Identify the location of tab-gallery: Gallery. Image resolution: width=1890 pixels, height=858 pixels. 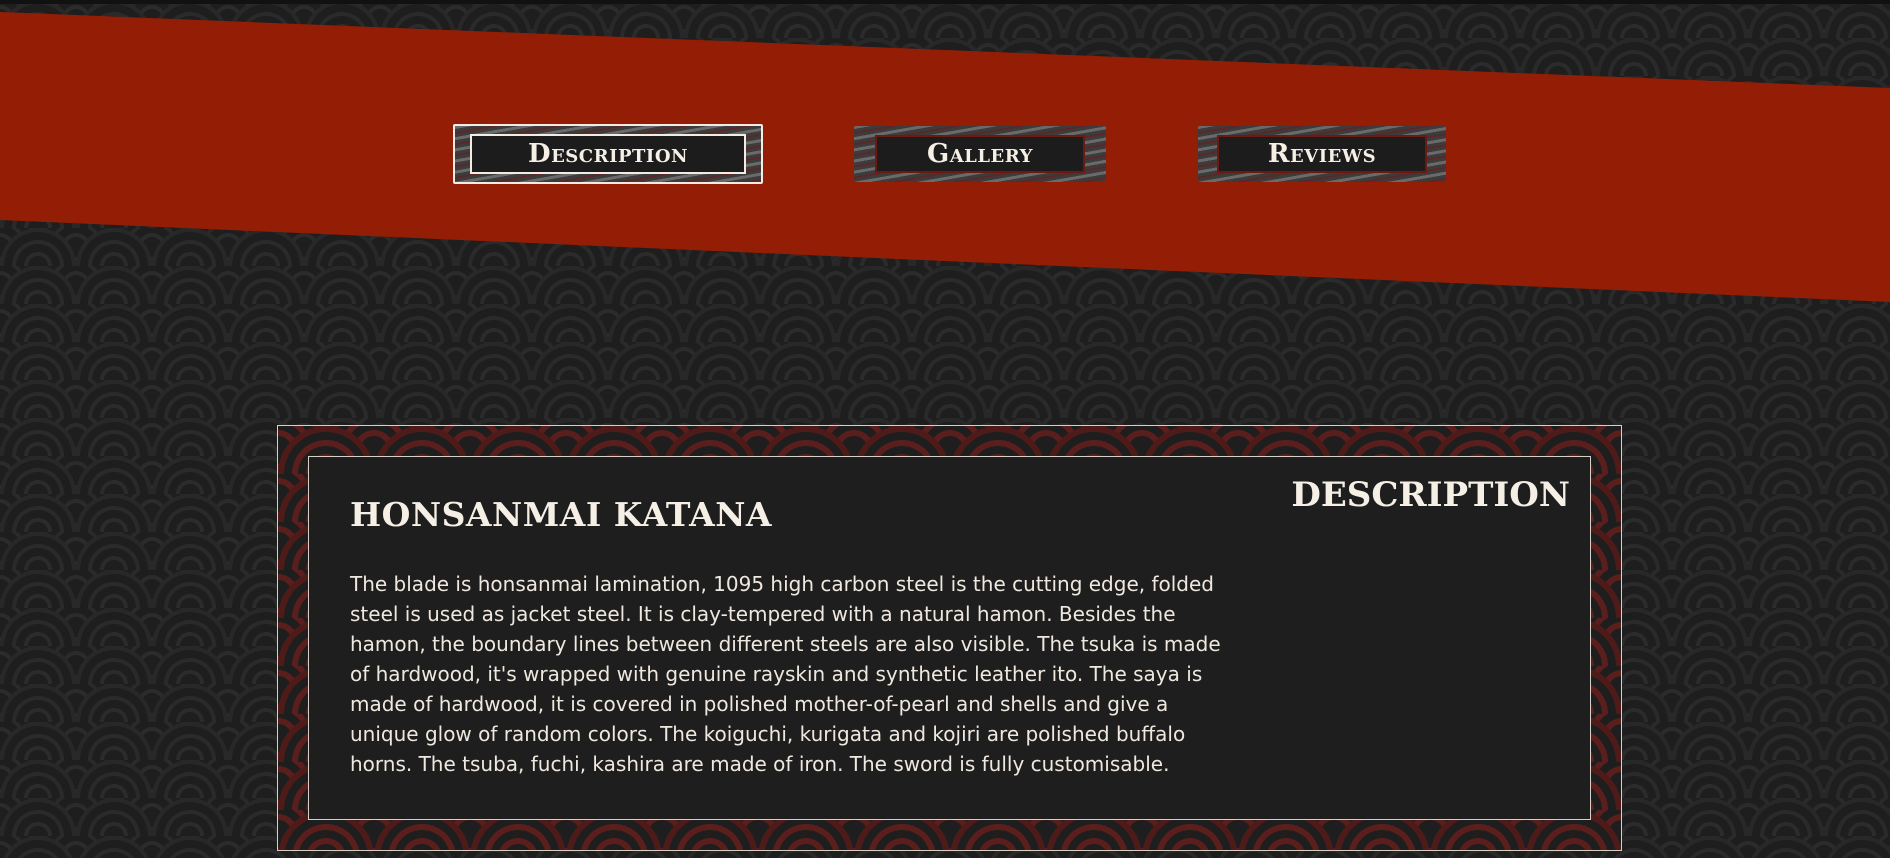
(980, 154).